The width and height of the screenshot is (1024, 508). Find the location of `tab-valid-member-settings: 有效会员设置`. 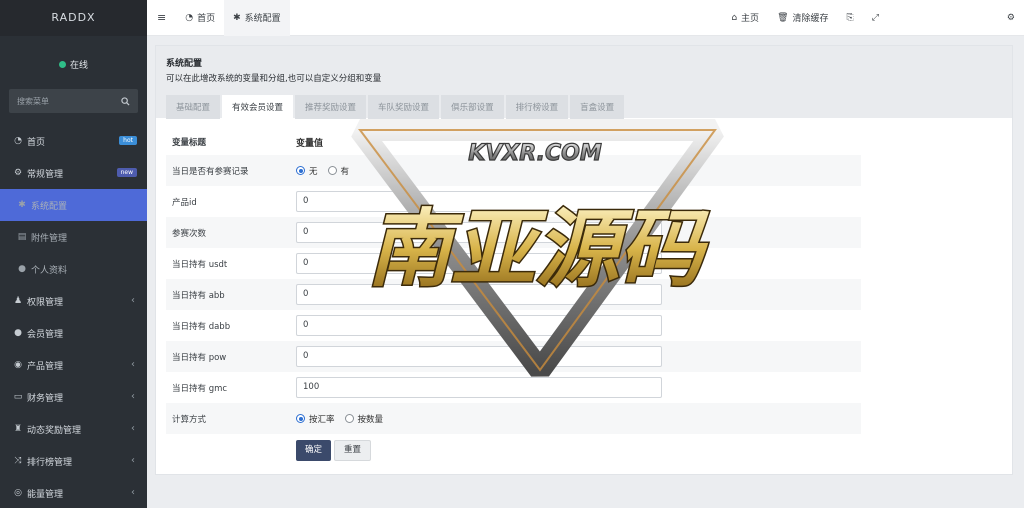

tab-valid-member-settings: 有效会员设置 is located at coordinates (258, 107).